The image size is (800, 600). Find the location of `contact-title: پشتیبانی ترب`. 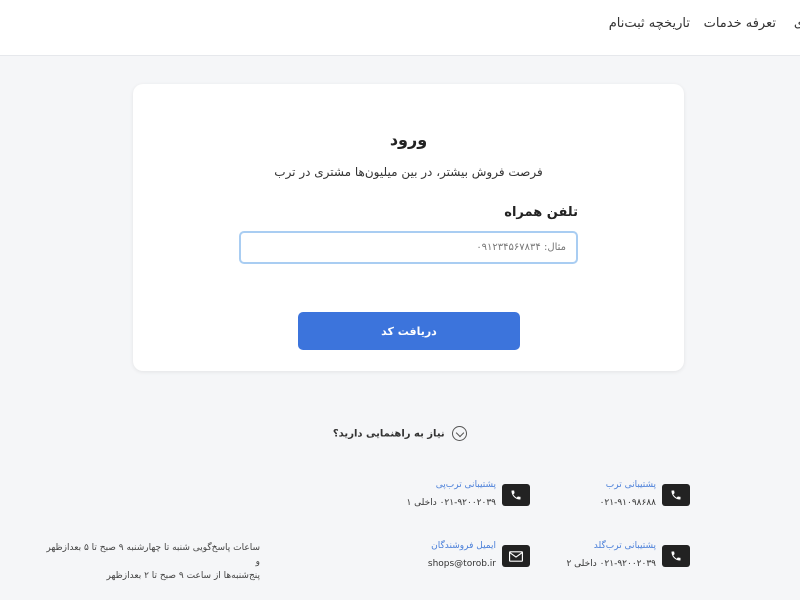

contact-title: پشتیبانی ترب is located at coordinates (630, 485).